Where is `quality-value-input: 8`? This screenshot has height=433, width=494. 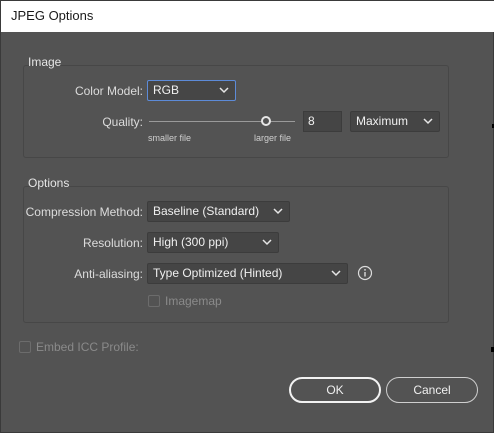 quality-value-input: 8 is located at coordinates (322, 121).